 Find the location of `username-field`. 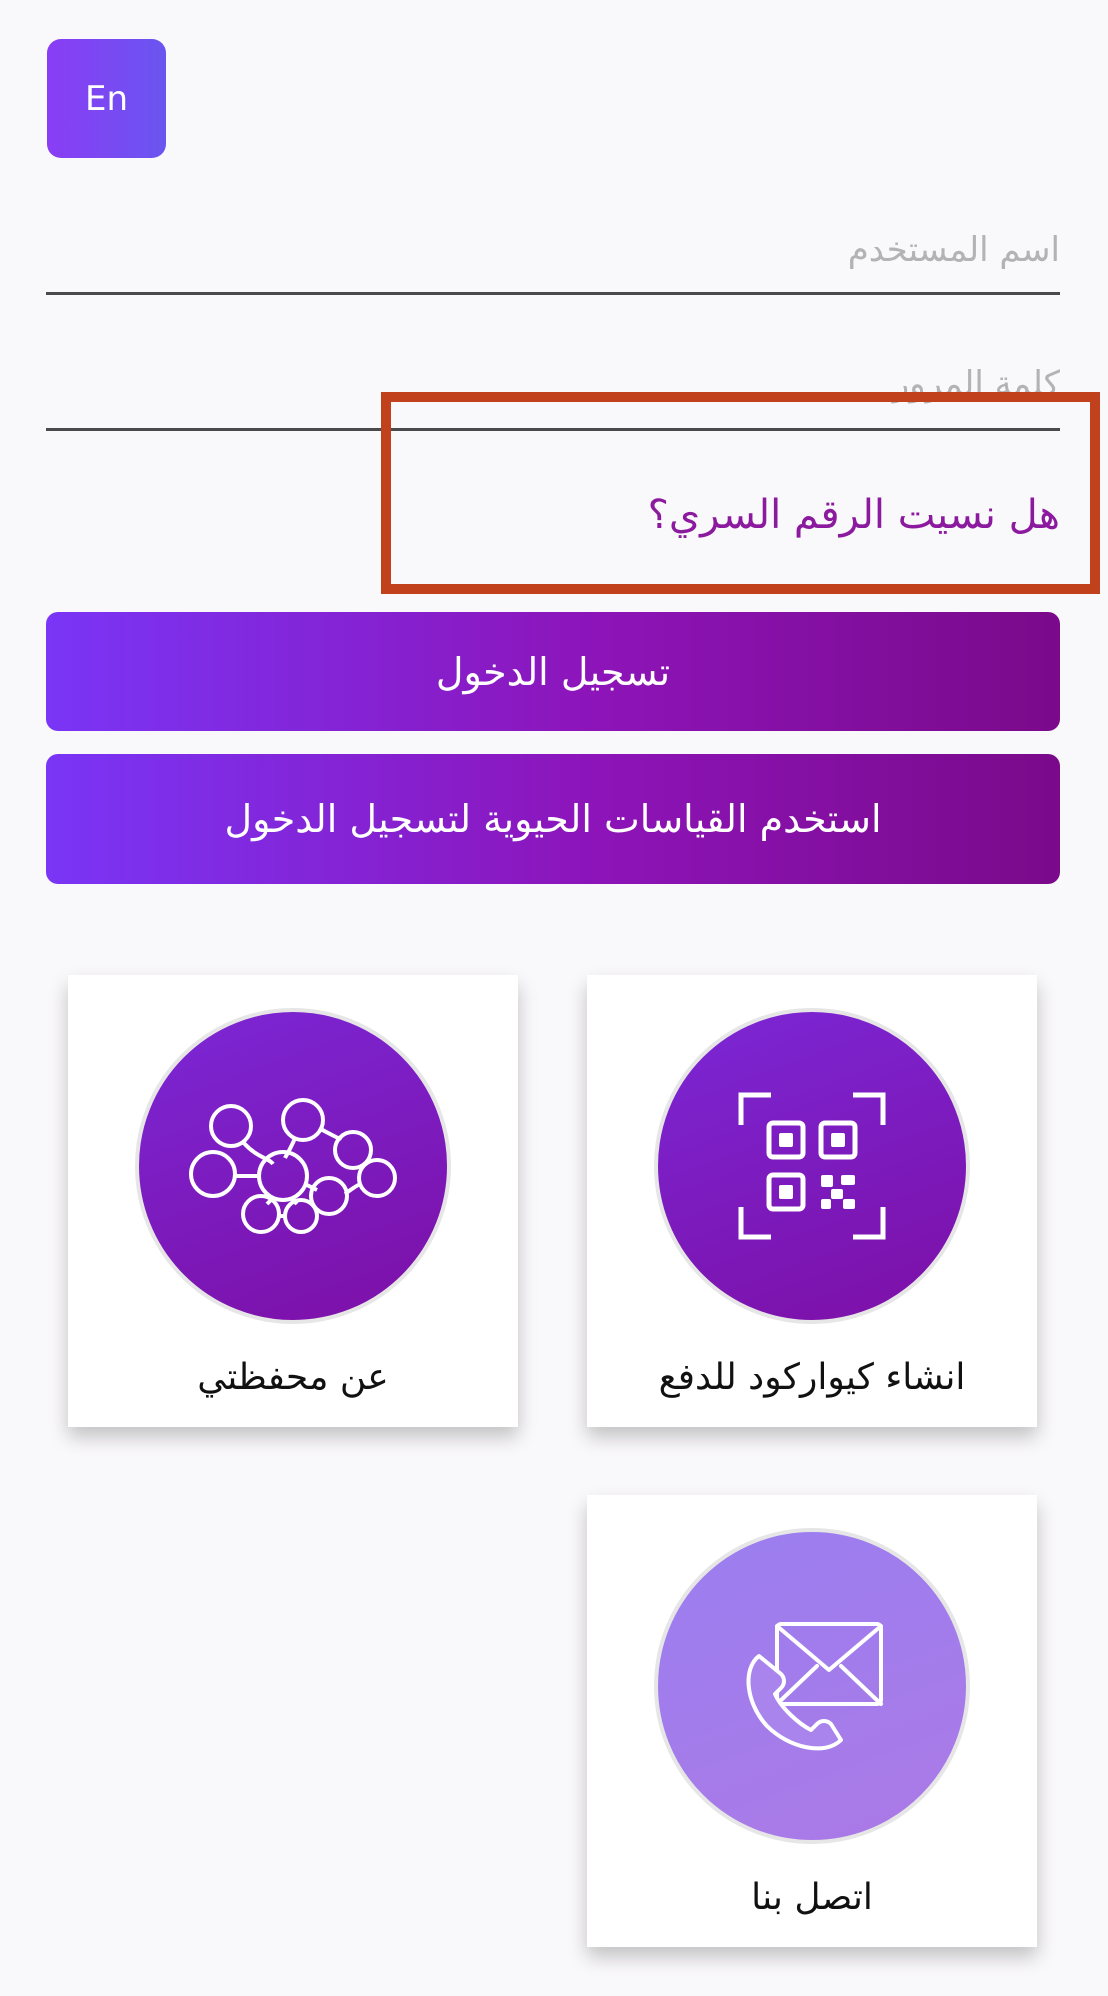

username-field is located at coordinates (553, 257).